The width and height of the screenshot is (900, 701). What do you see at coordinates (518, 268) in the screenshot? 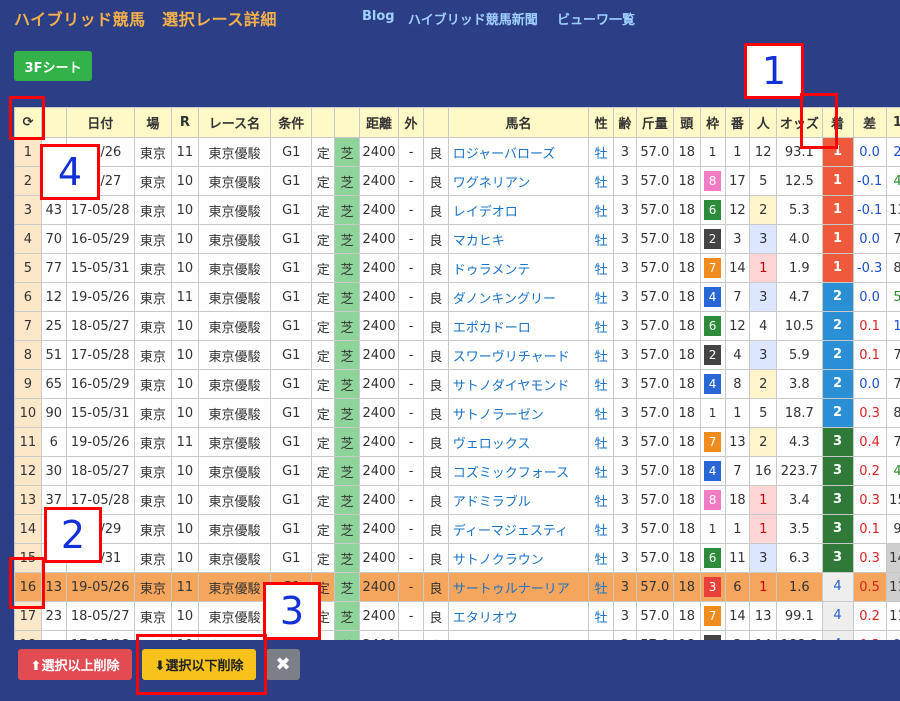
I see `horse-name: ドゥラメンテ` at bounding box center [518, 268].